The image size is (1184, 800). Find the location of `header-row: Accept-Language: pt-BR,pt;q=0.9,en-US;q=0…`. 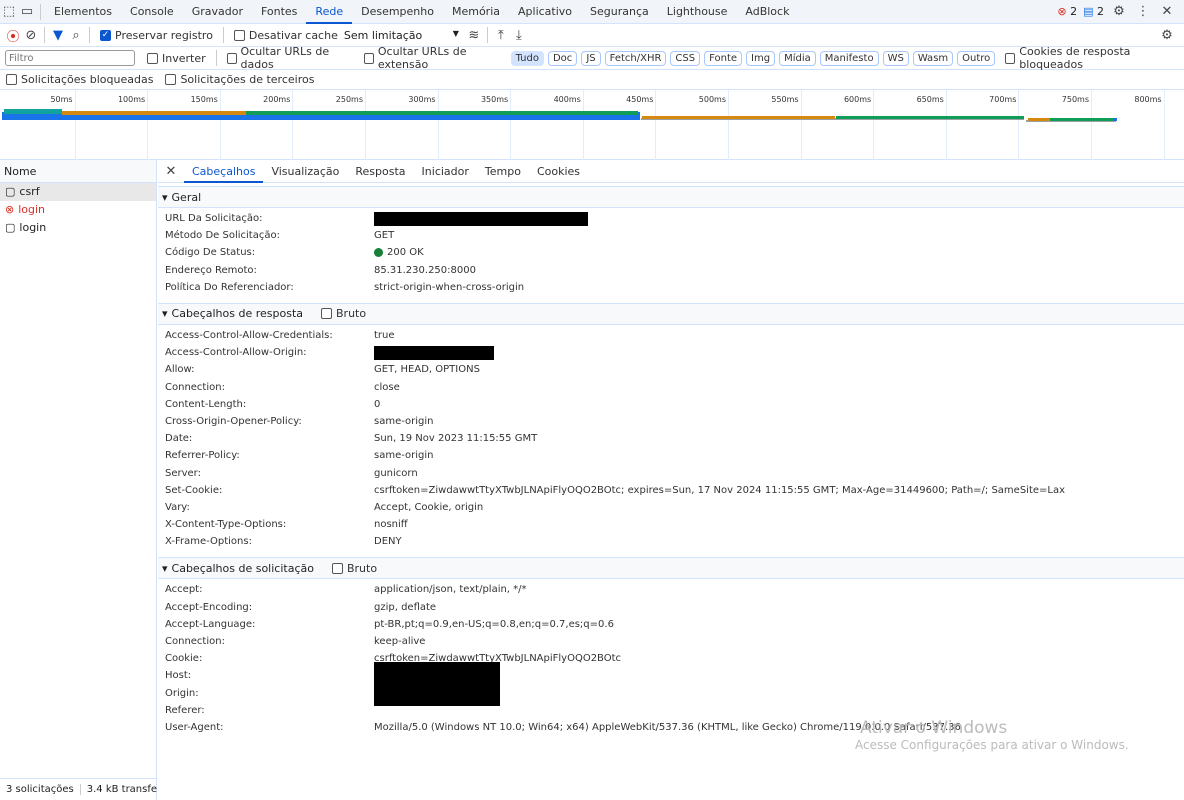

header-row: Accept-Language: pt-BR,pt;q=0.9,en-US;q=0… is located at coordinates (671, 624).